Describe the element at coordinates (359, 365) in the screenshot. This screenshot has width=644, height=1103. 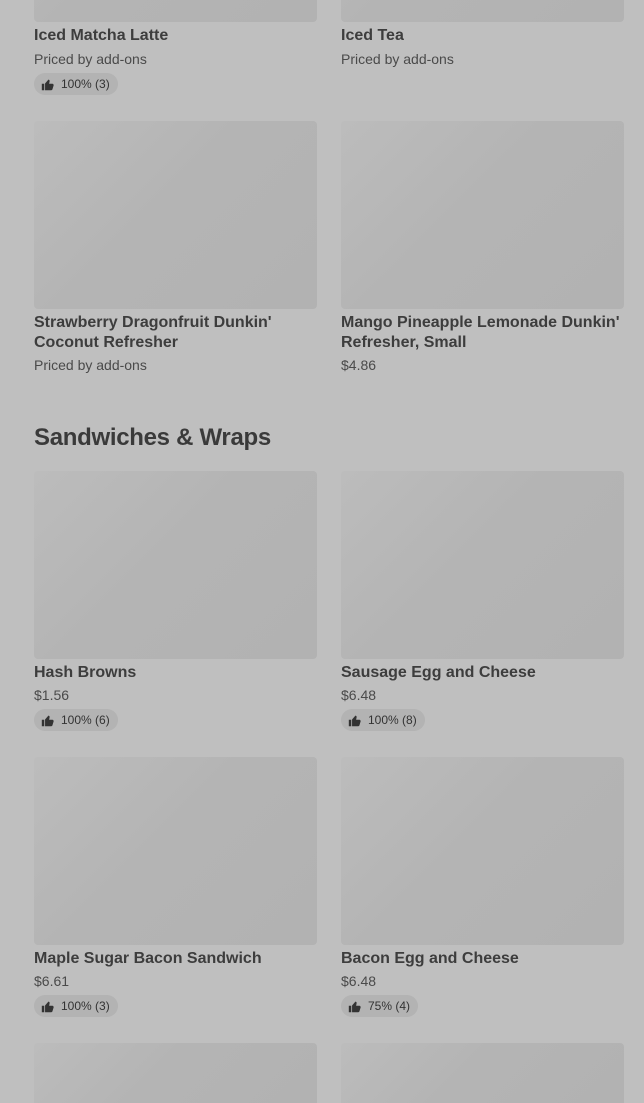
I see `item-price: $4.86` at that location.